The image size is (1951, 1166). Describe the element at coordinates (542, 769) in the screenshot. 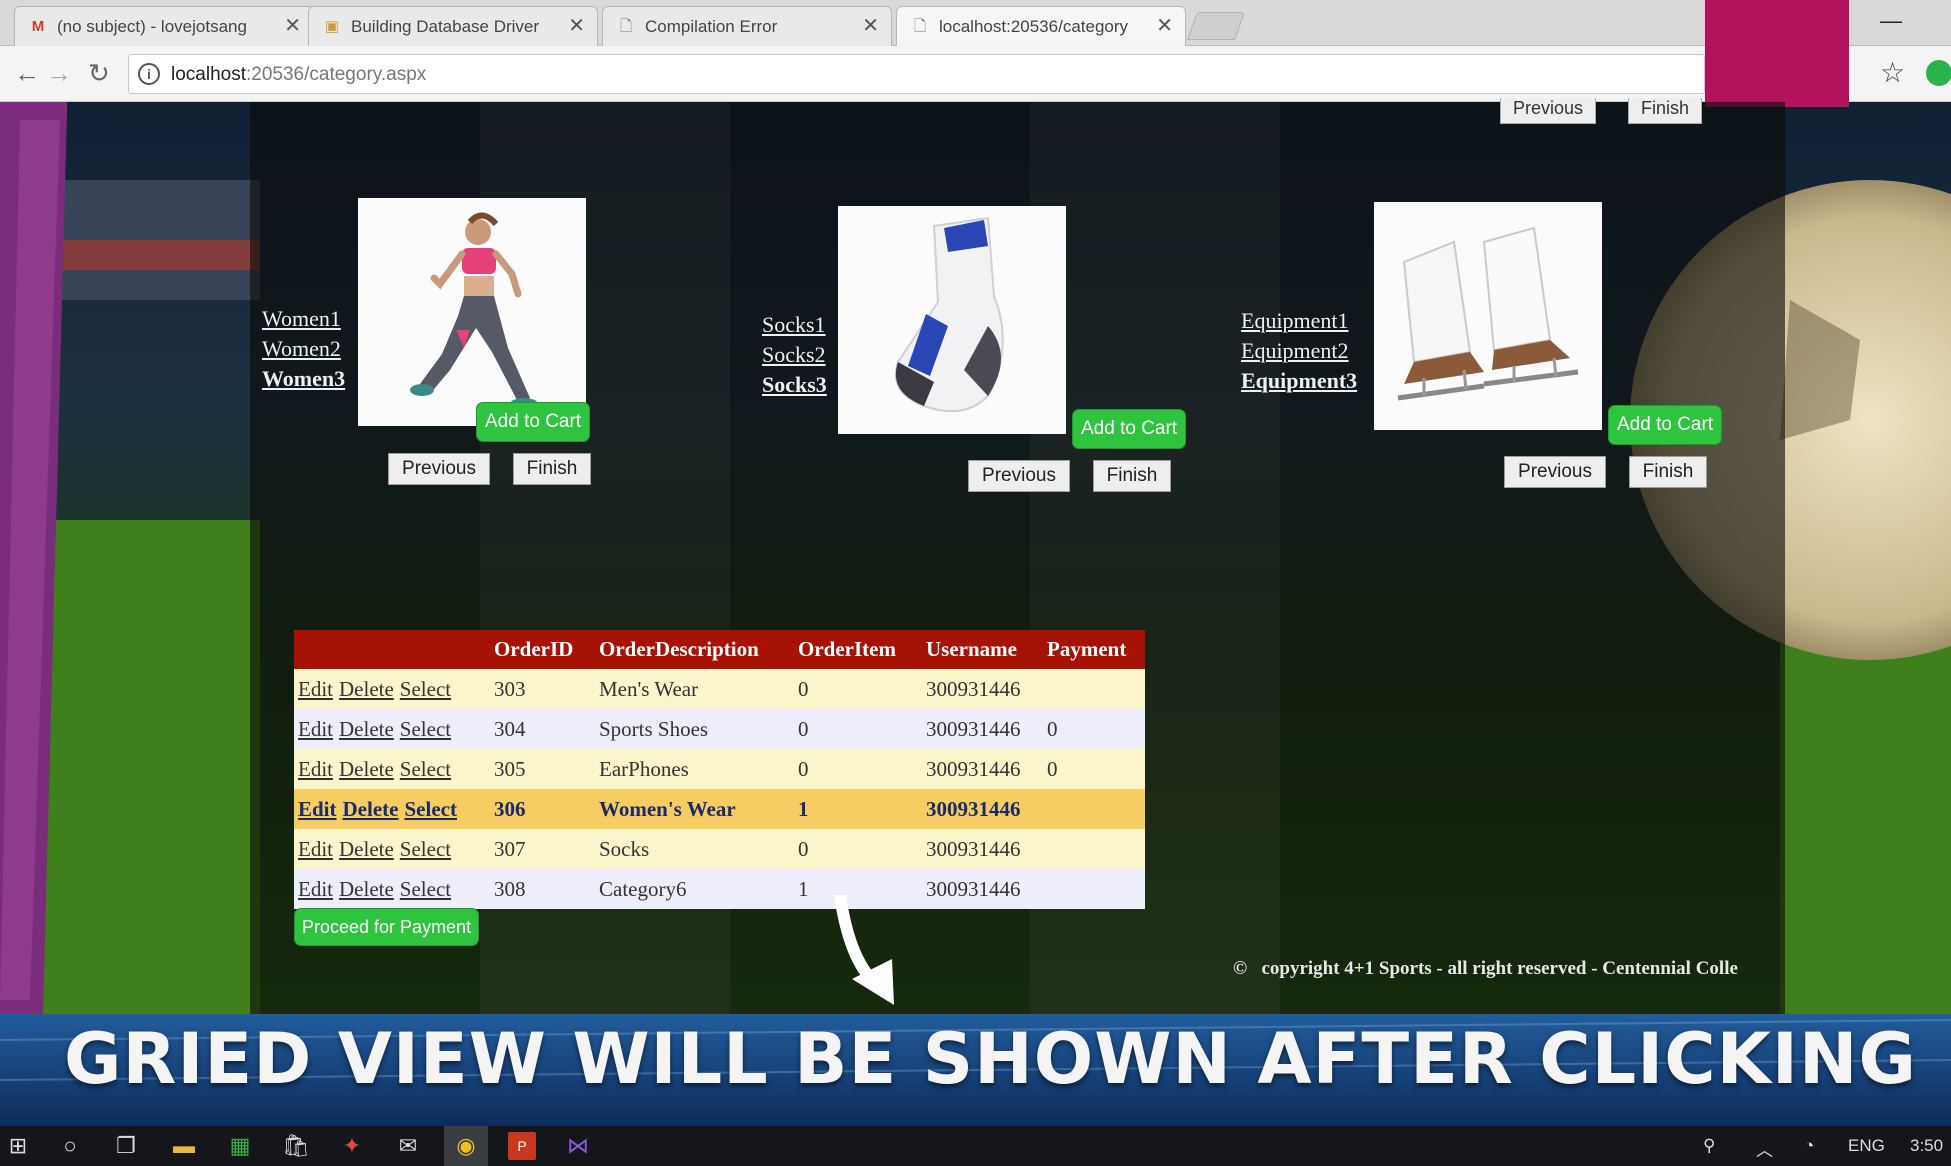

I see `cell-orderid: 305` at that location.